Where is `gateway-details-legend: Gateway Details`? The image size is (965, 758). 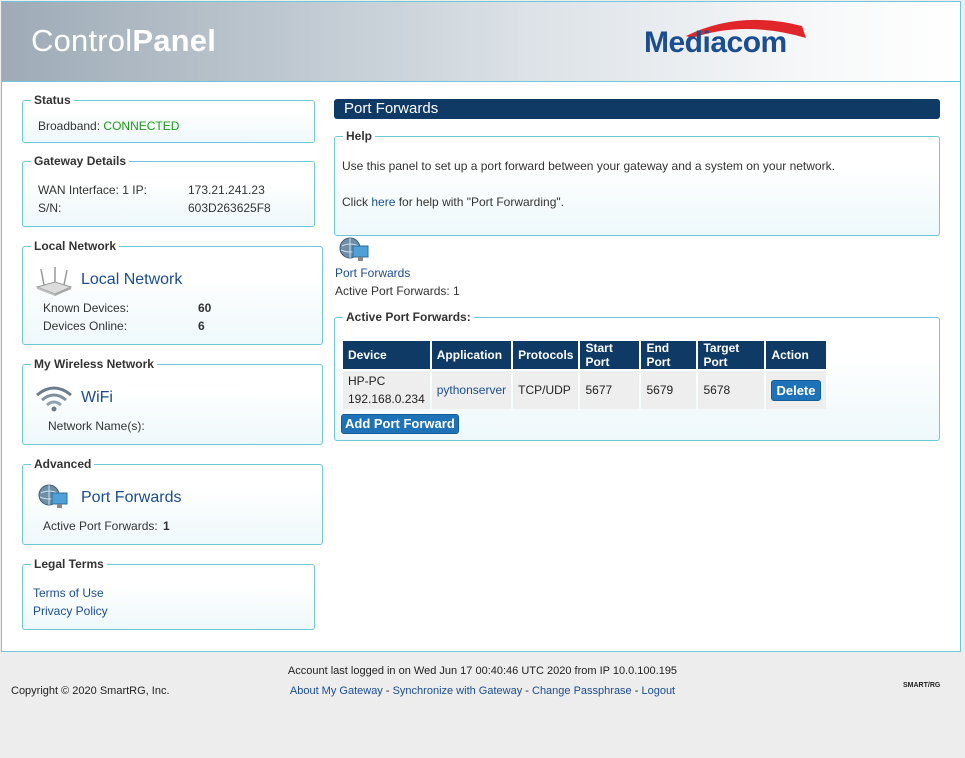
gateway-details-legend: Gateway Details is located at coordinates (80, 161).